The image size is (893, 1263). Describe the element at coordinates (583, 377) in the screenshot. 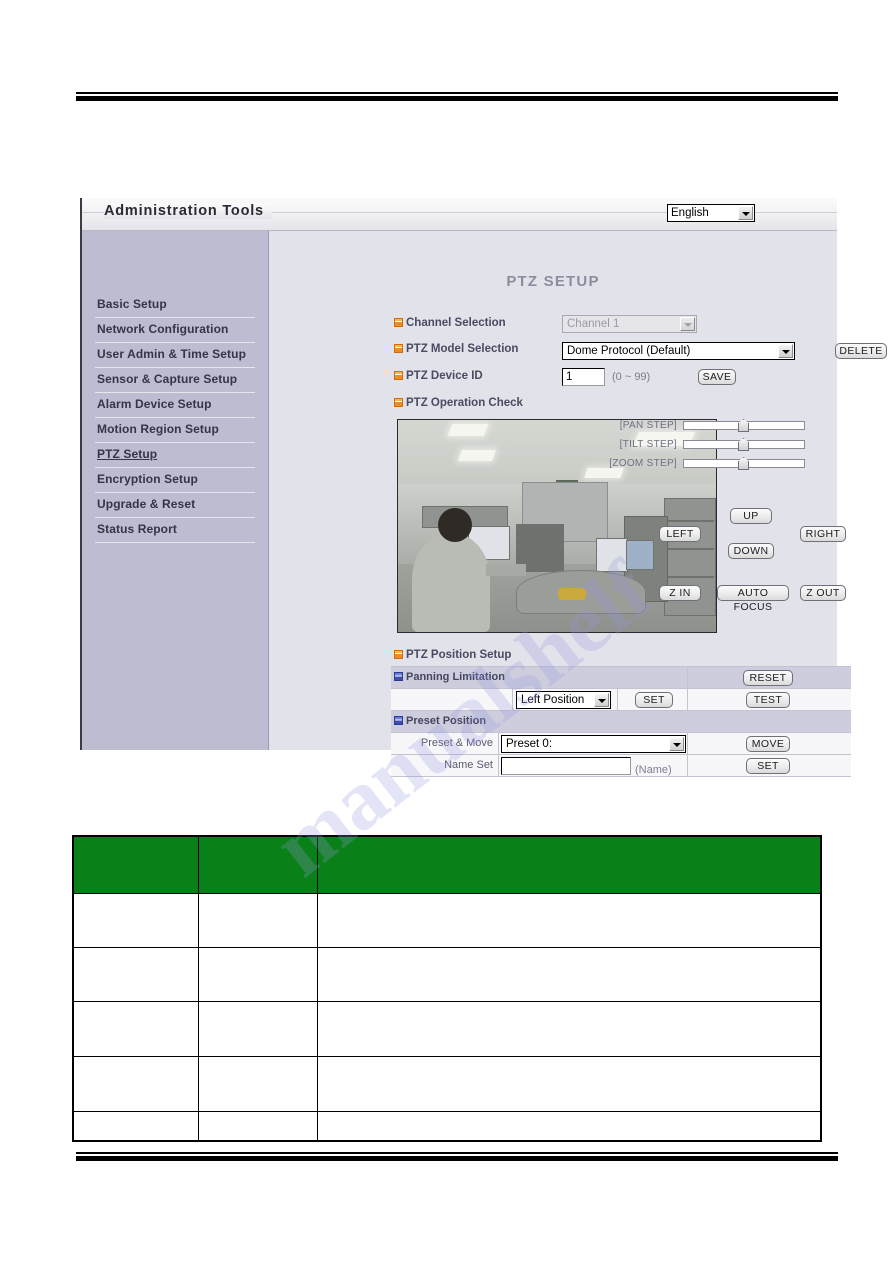

I see `ptz-device-id-input: 1` at that location.